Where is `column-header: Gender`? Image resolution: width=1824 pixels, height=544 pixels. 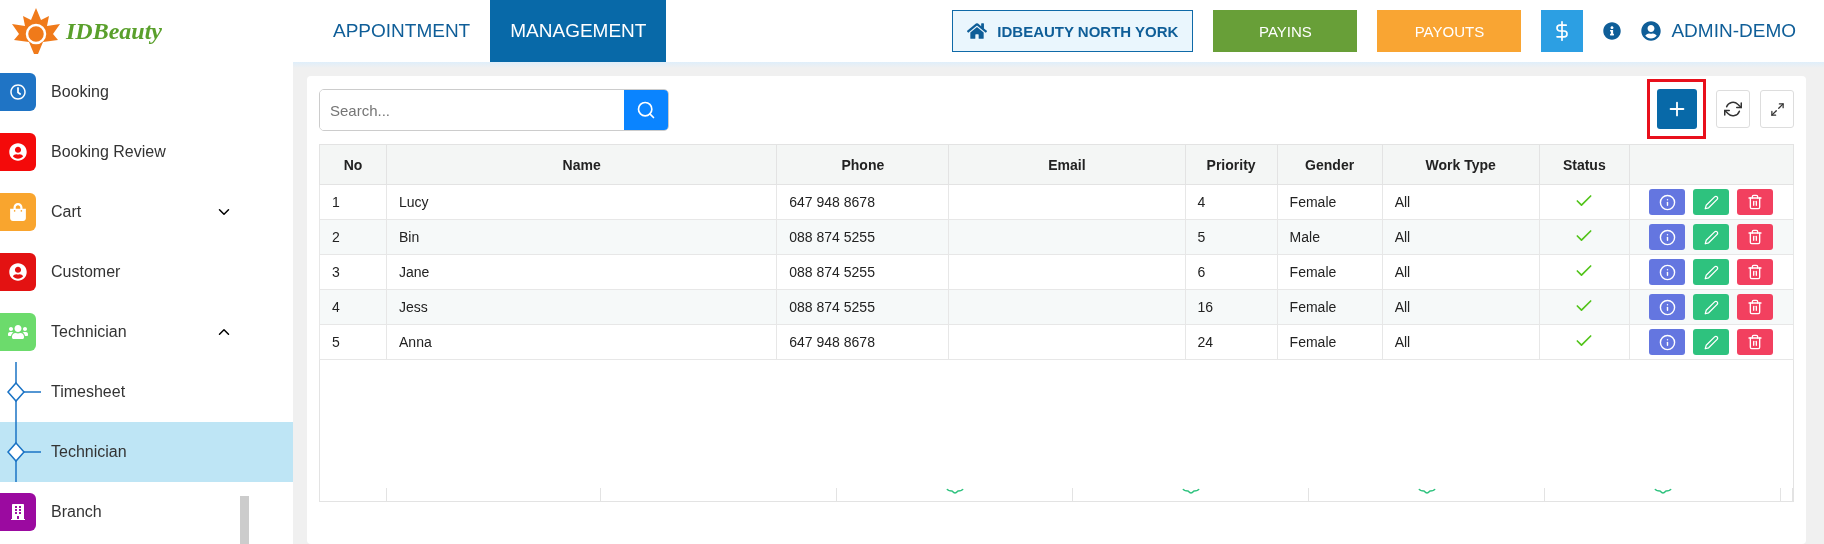 column-header: Gender is located at coordinates (1330, 164).